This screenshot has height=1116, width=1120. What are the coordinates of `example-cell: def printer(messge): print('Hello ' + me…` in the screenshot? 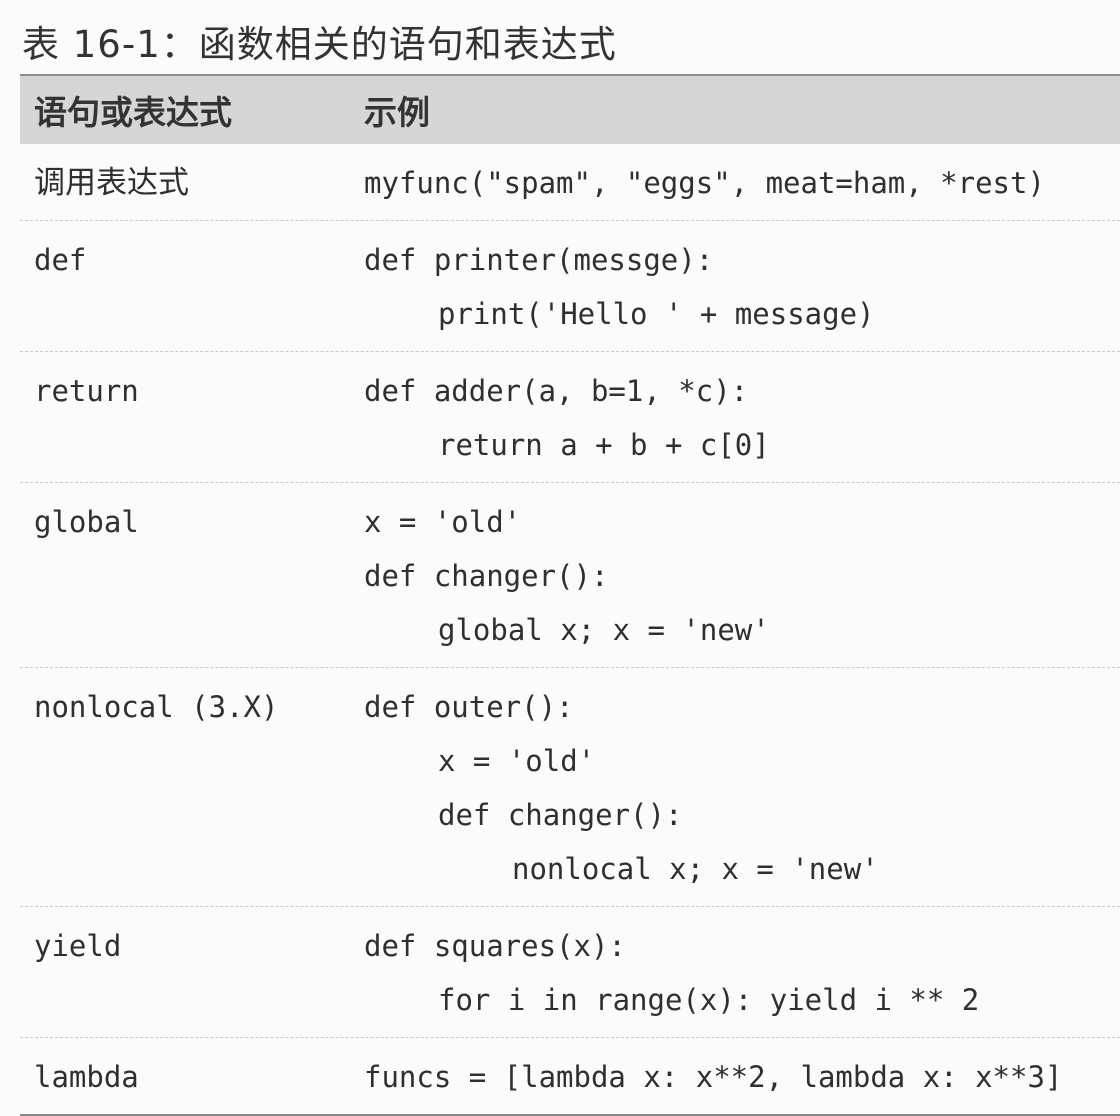 It's located at (742, 286).